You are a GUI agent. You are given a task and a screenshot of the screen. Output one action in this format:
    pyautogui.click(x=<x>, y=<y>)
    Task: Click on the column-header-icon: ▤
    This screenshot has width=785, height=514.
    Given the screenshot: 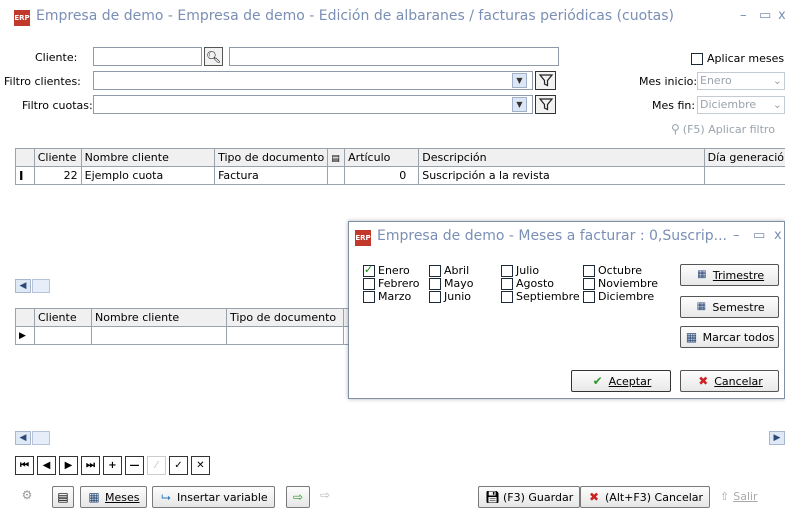 What is the action you would take?
    pyautogui.click(x=336, y=157)
    